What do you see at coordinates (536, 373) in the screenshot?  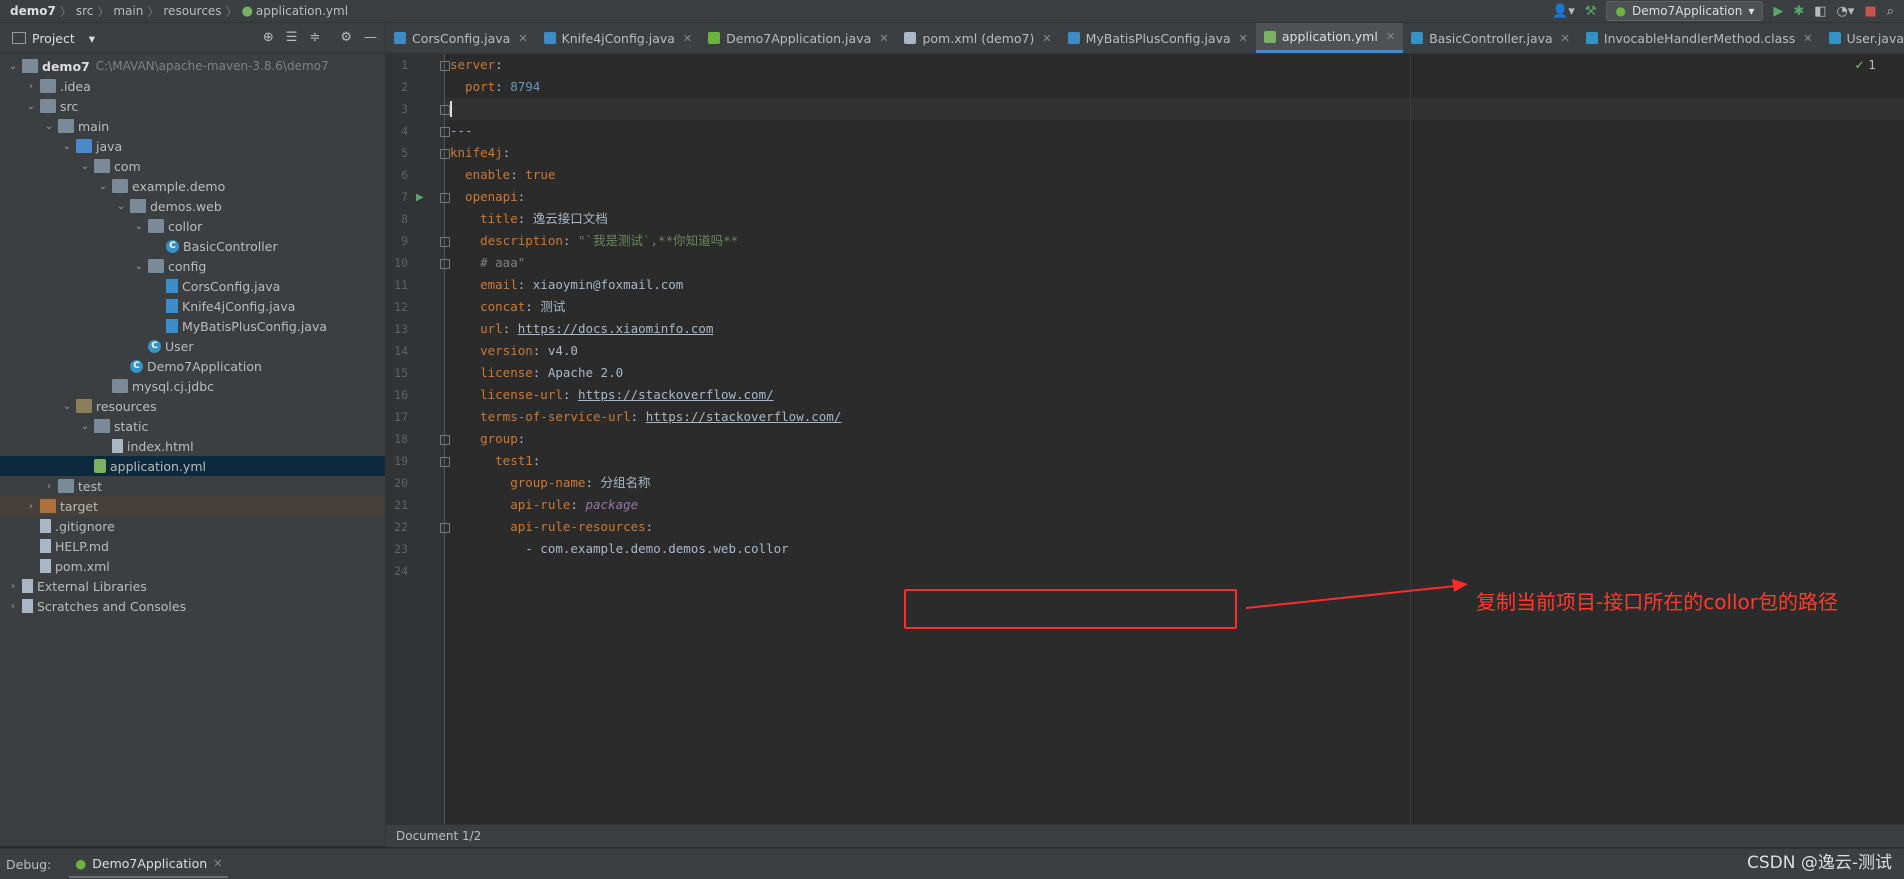 I see `code-line: license: Apache 2.0` at bounding box center [536, 373].